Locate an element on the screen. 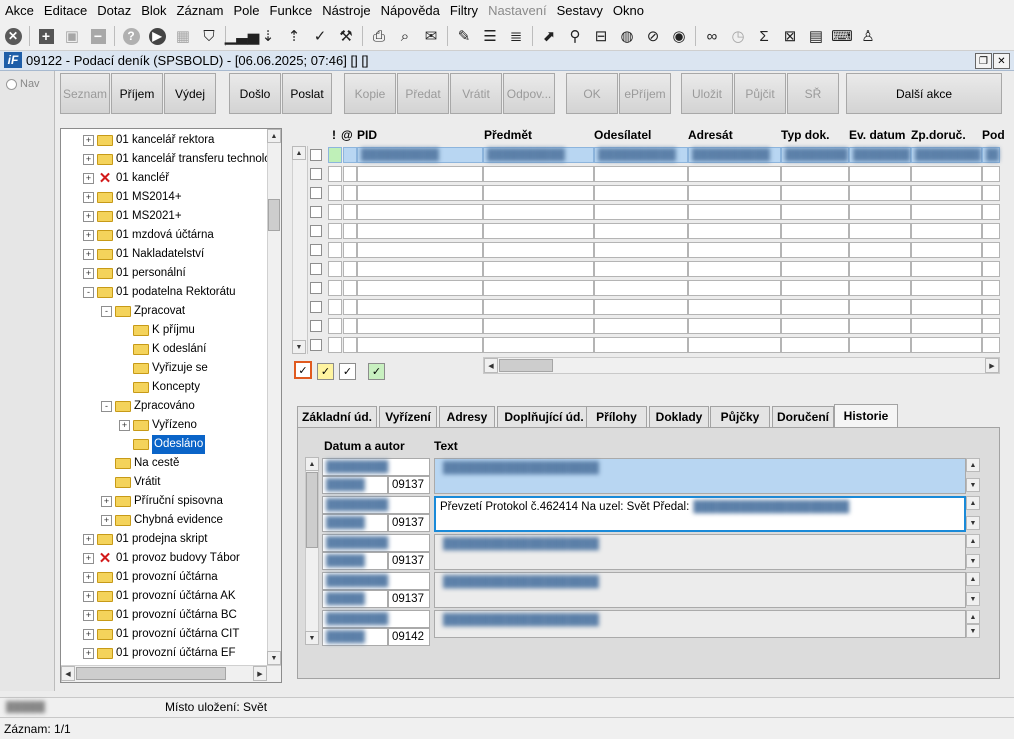 The height and width of the screenshot is (739, 1014). col-evdatum: Ev. datum is located at coordinates (877, 135).